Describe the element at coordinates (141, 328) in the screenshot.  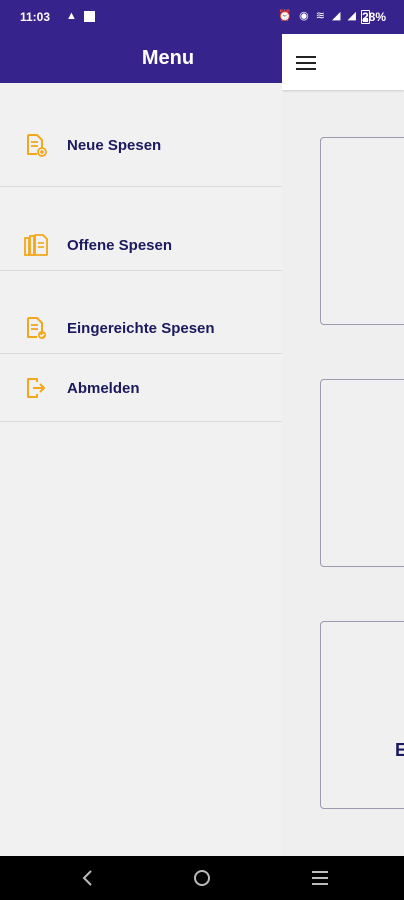
I see `menu-item-label: Eingereichte Spesen` at that location.